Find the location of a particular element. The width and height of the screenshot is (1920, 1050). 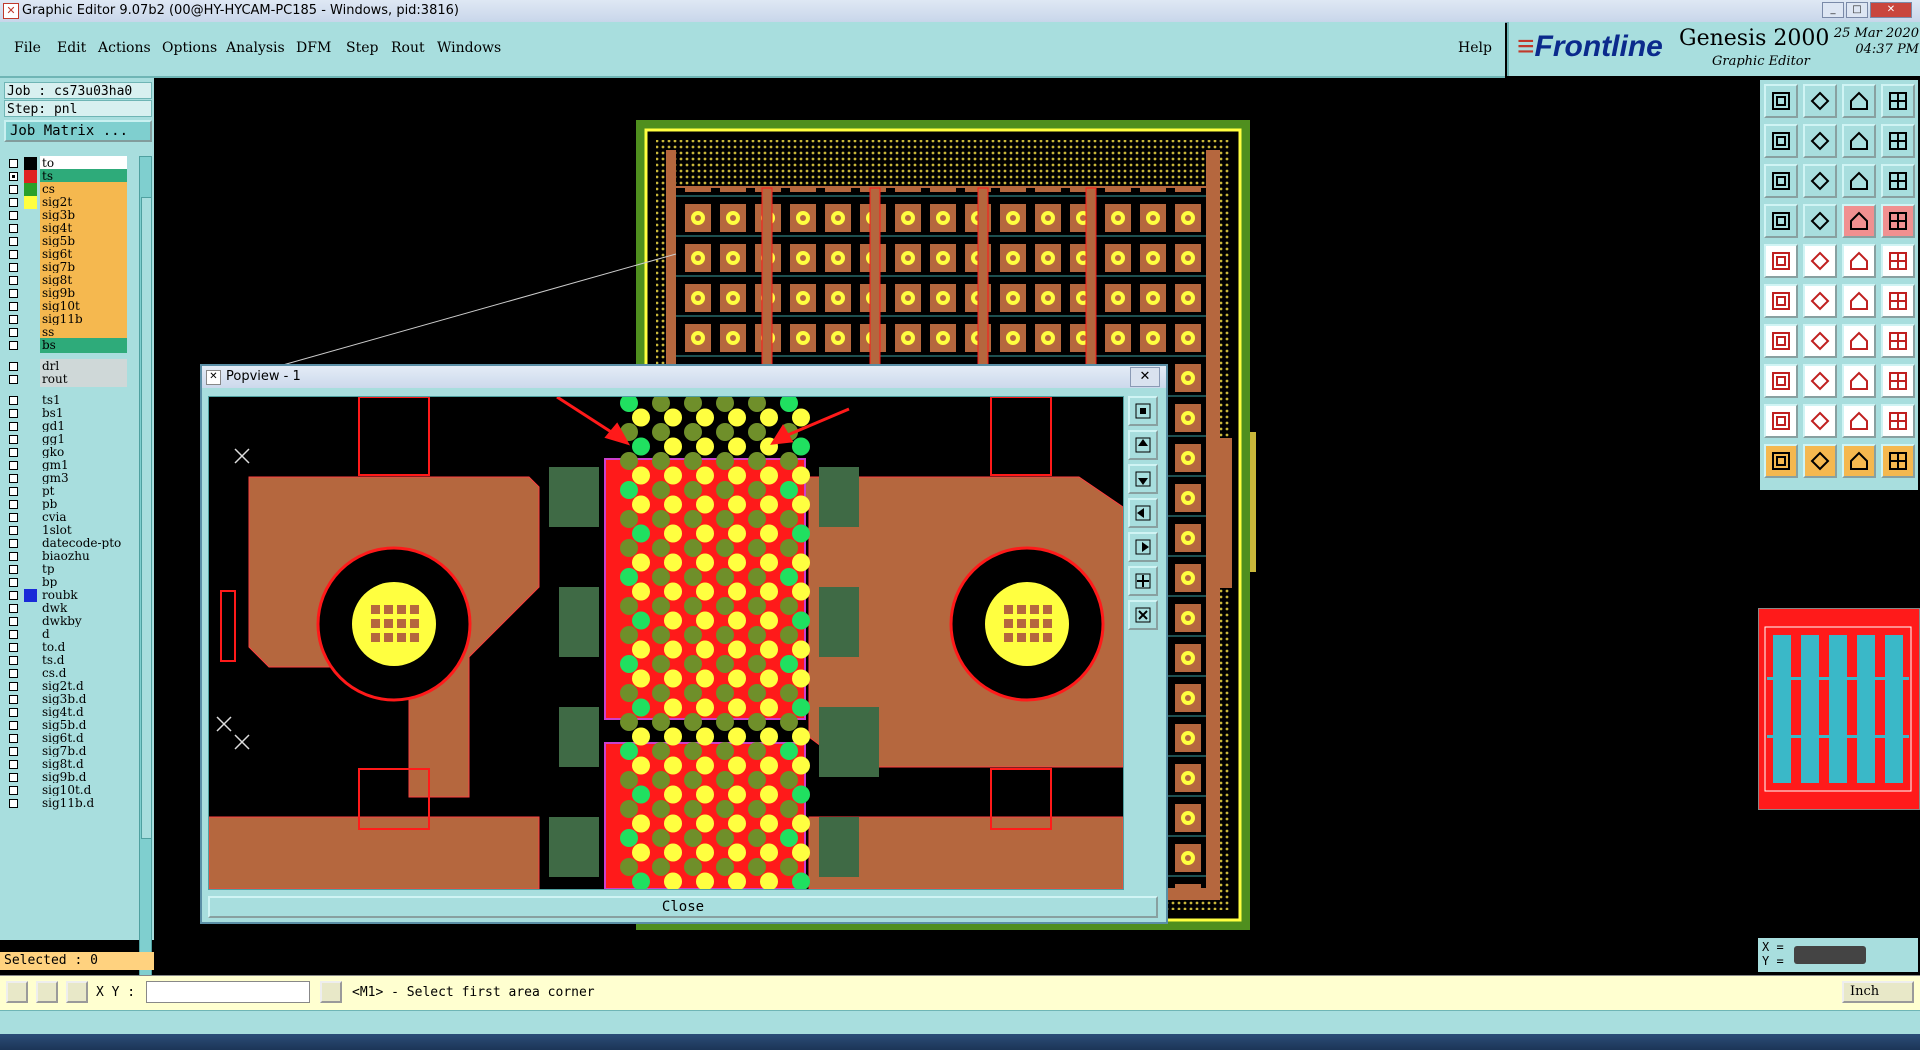

layer-row: bs is located at coordinates (70, 345).